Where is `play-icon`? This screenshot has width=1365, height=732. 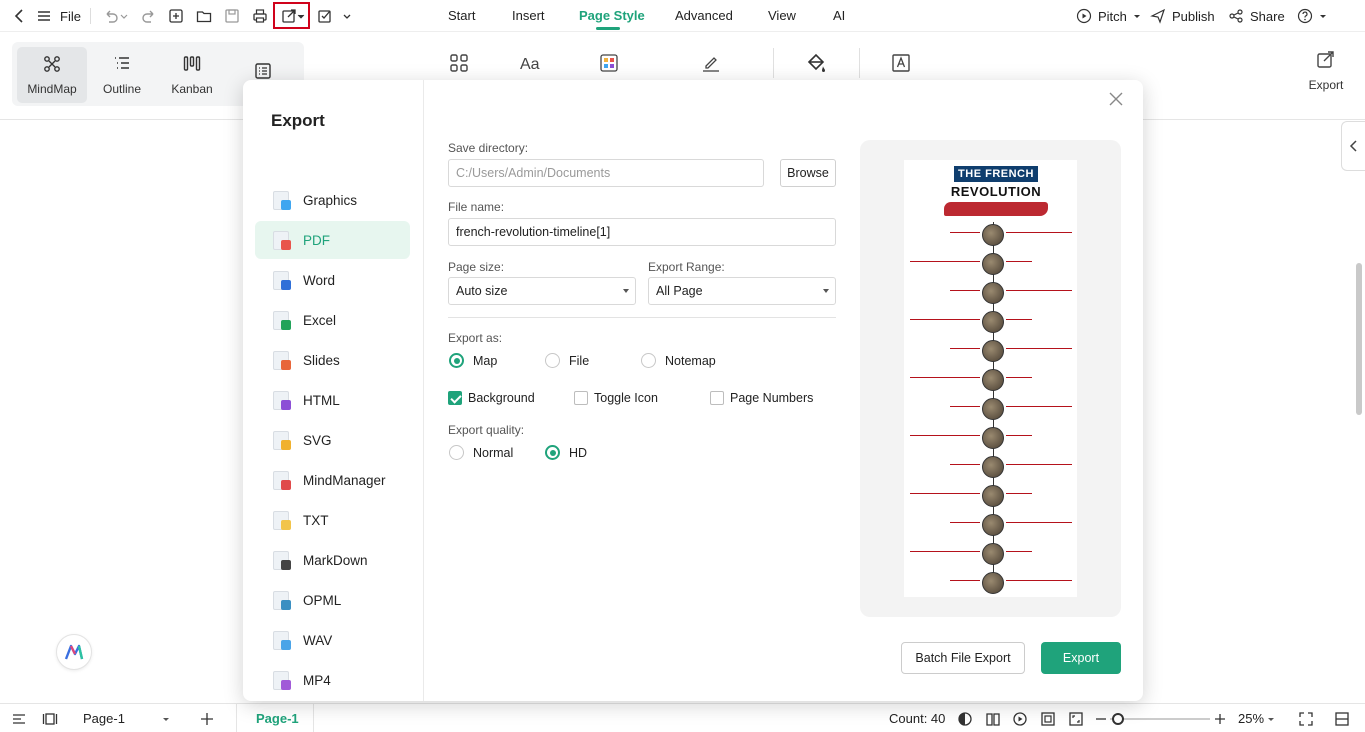 play-icon is located at coordinates (1020, 719).